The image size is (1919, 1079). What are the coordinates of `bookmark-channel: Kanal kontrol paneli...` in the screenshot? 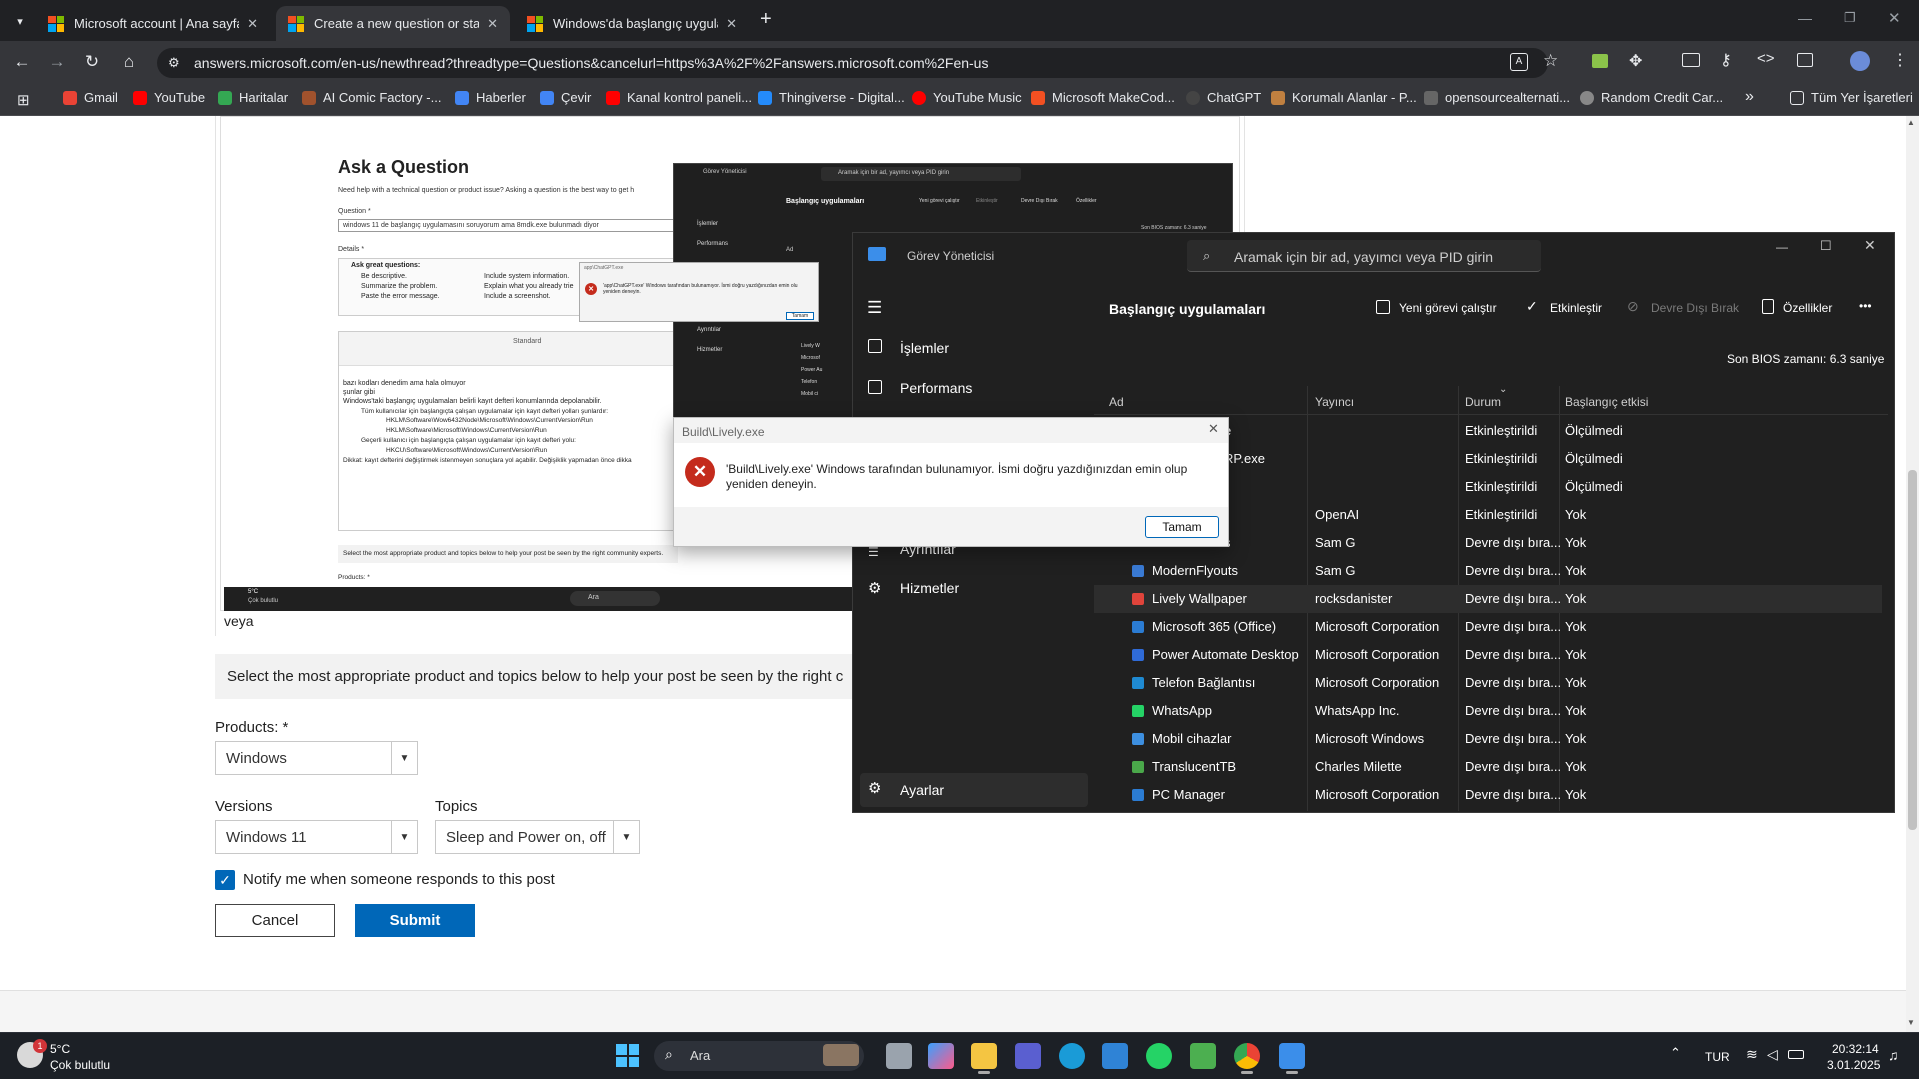 It's located at (679, 97).